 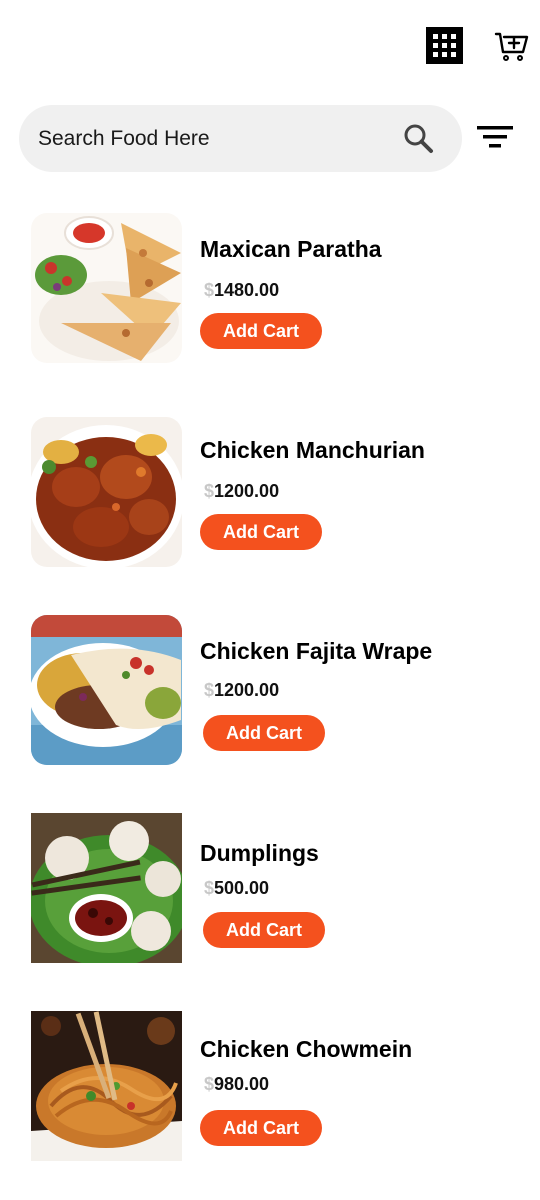 What do you see at coordinates (291, 249) in the screenshot?
I see `food-name: Maxican Paratha` at bounding box center [291, 249].